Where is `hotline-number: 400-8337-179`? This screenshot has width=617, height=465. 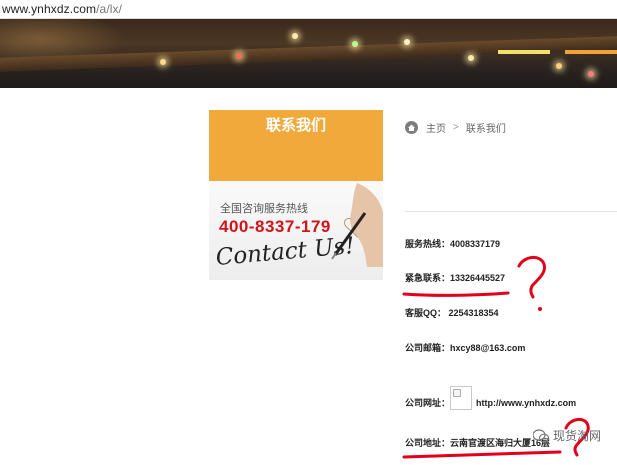
hotline-number: 400-8337-179 is located at coordinates (275, 226).